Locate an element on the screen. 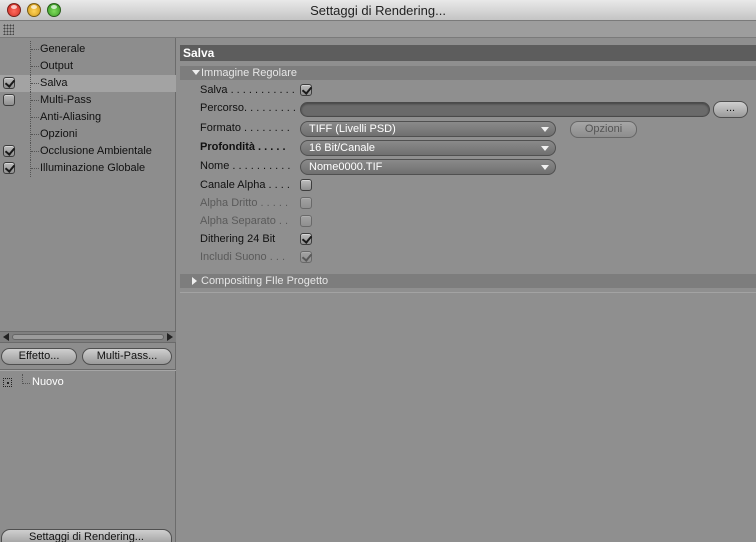  tree-item-occlusione-ambientale: Occlusione Ambientale is located at coordinates (88, 151).